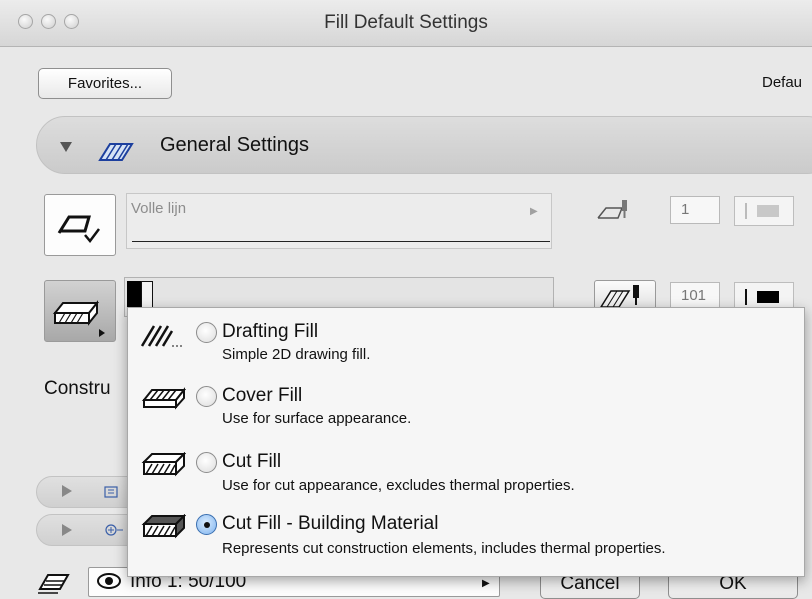 The width and height of the screenshot is (812, 599). What do you see at coordinates (206, 396) in the screenshot?
I see `cover-fill-radio` at bounding box center [206, 396].